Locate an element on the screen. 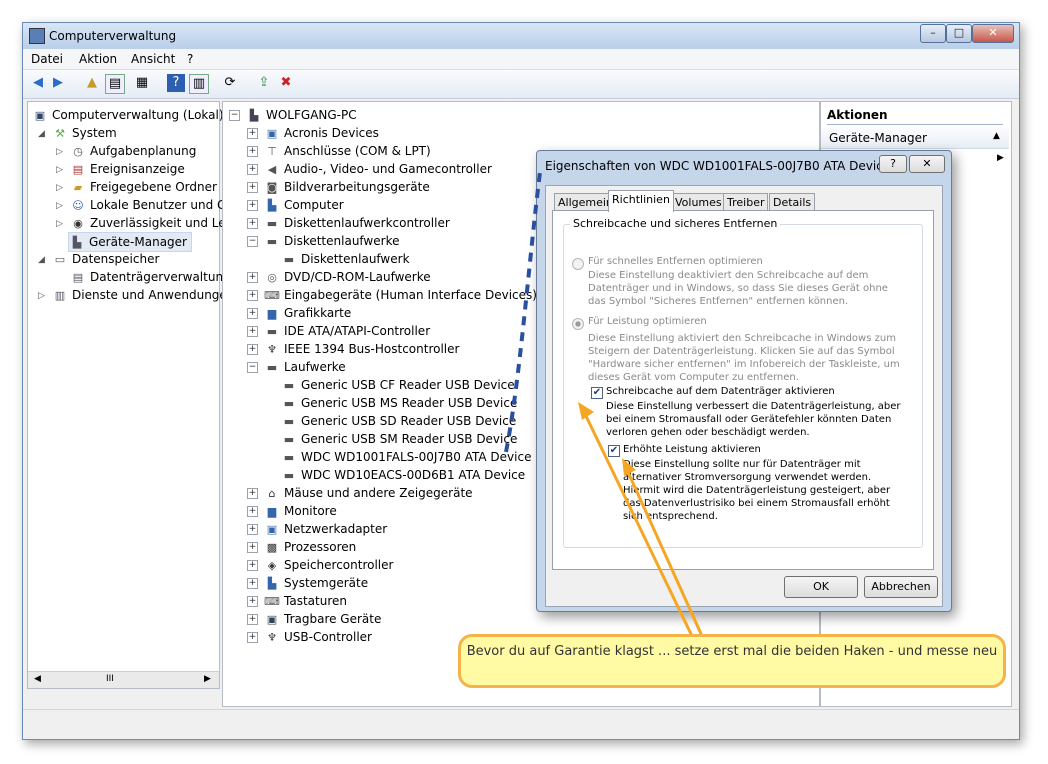 The height and width of the screenshot is (764, 1048). dashed-link-line is located at coordinates (523, 312).